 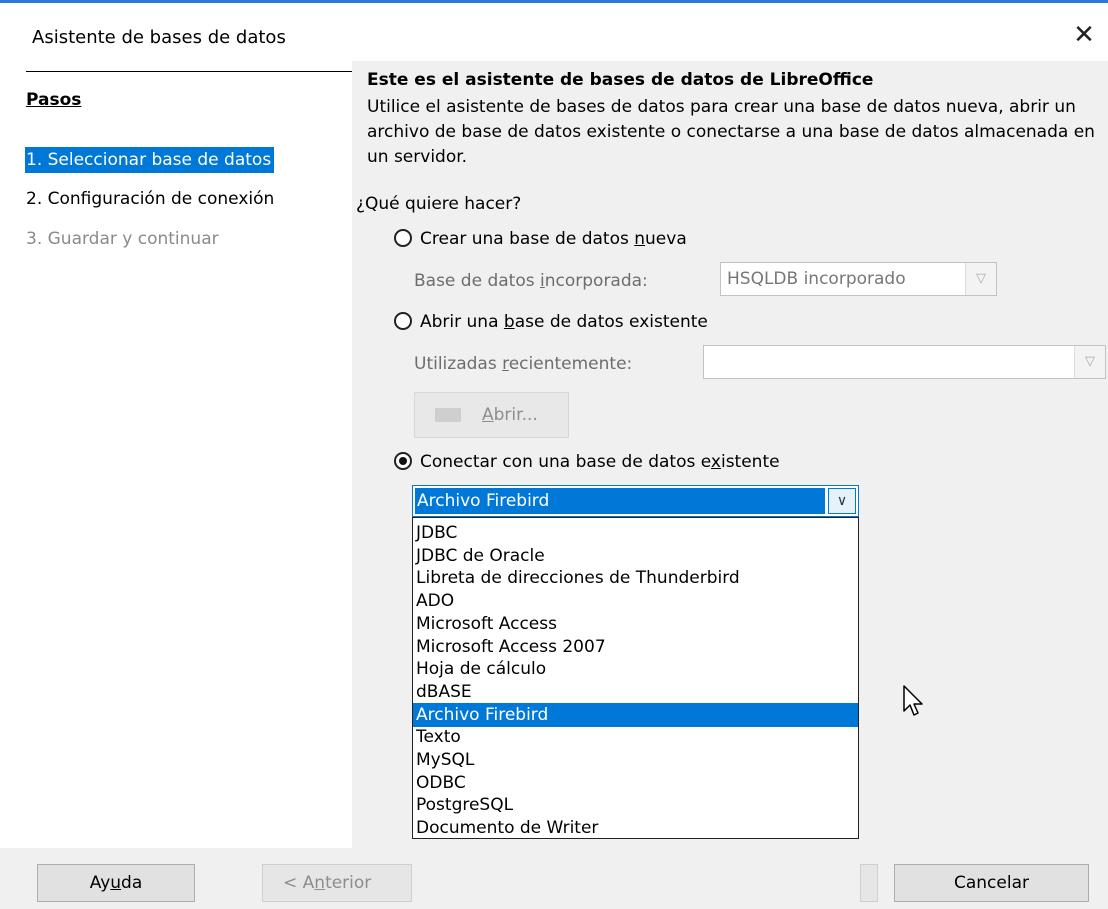 I want to click on connection-option: Hoja de cálculo, so click(x=635, y=669).